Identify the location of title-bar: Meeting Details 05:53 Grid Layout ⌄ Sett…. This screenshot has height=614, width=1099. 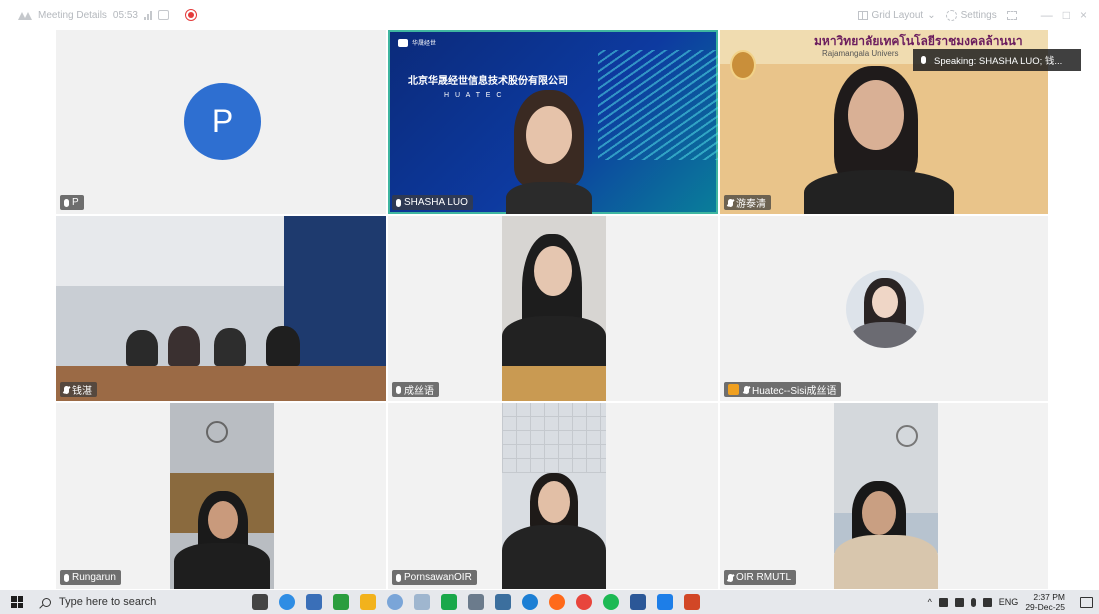
(549, 15).